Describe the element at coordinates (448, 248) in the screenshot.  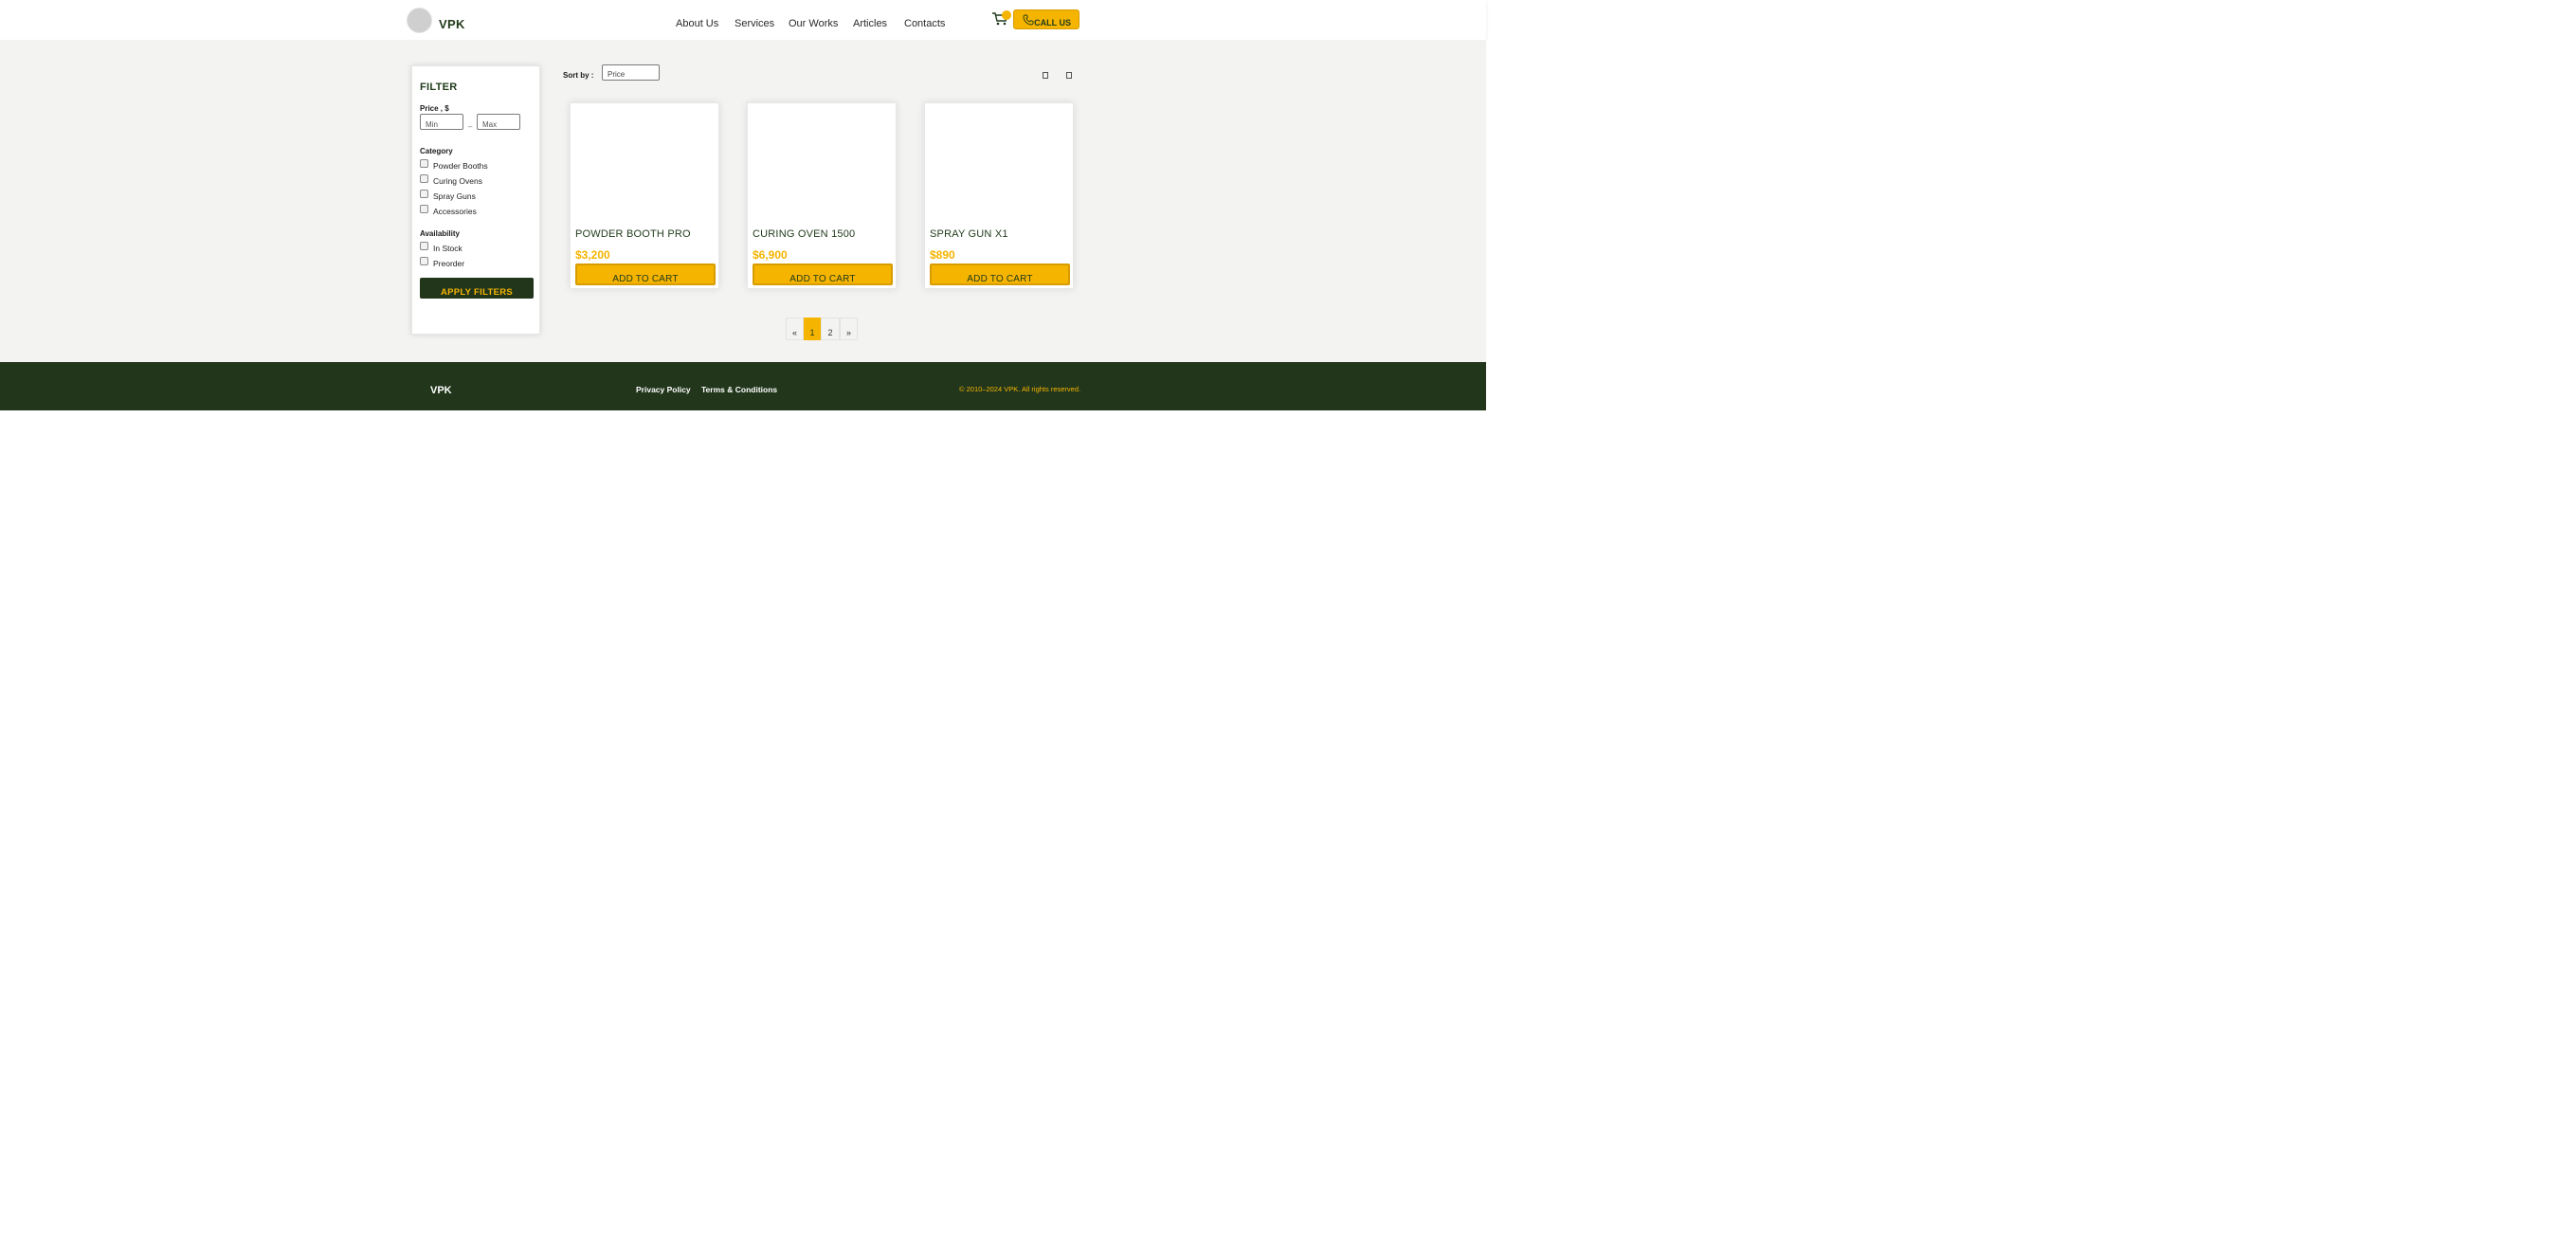
I see `availability-in-stock-label: In Stock` at that location.